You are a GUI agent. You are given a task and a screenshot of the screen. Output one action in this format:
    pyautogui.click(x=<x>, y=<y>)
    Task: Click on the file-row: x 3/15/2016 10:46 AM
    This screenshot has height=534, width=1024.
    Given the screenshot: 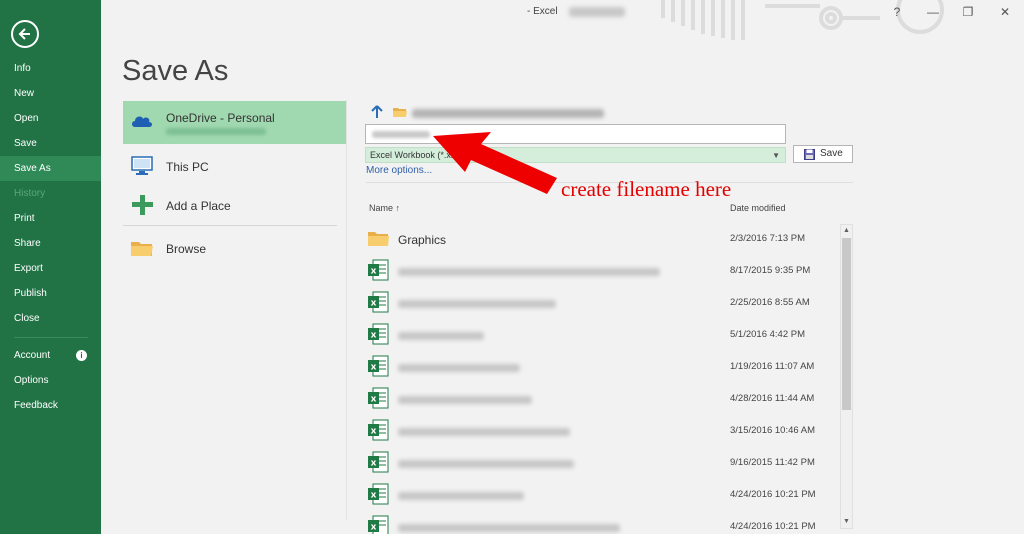 What is the action you would take?
    pyautogui.click(x=601, y=431)
    